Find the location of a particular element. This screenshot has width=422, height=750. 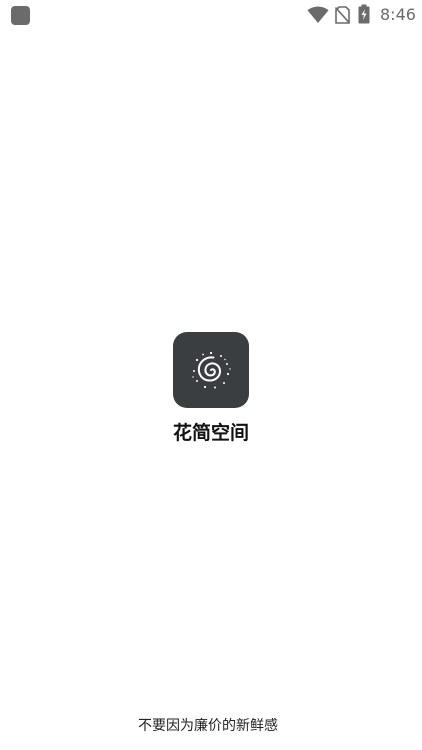

status-time: 8:46 is located at coordinates (398, 14).